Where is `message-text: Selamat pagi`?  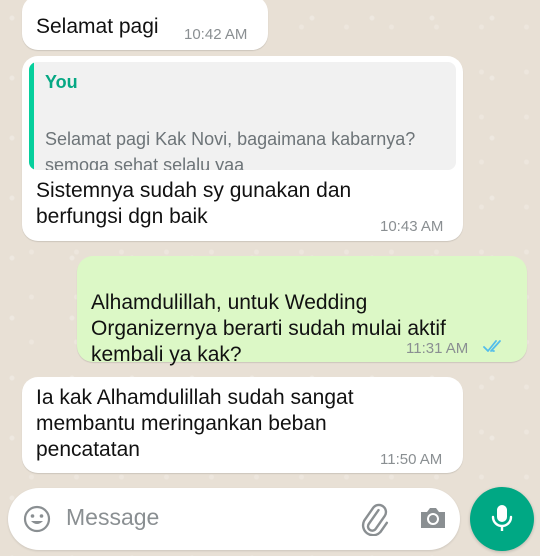
message-text: Selamat pagi is located at coordinates (97, 26).